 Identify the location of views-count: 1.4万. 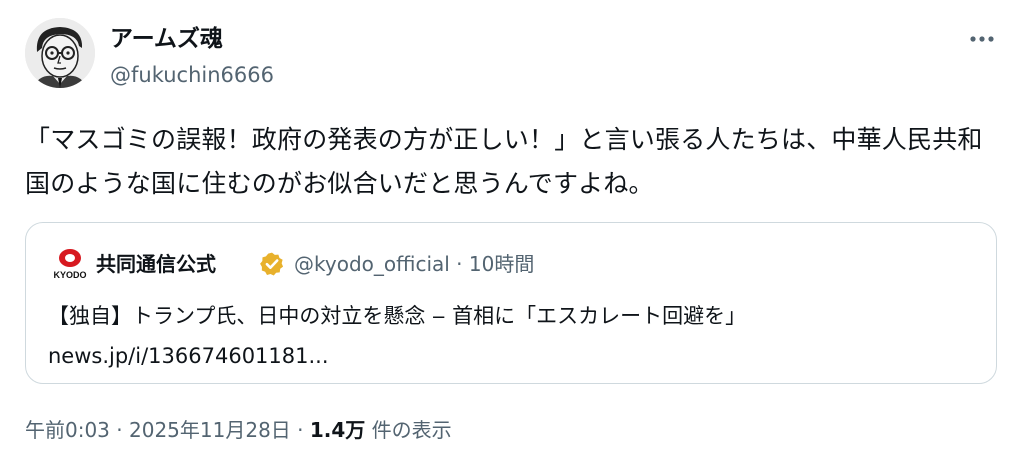
(337, 430).